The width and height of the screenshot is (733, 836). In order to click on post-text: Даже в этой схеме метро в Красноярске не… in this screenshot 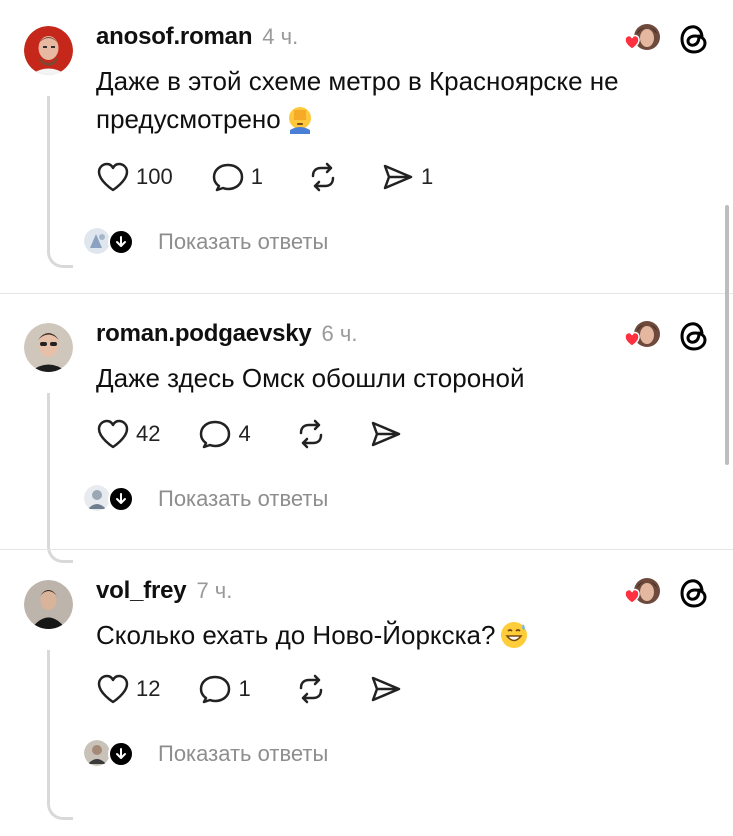, I will do `click(396, 100)`.